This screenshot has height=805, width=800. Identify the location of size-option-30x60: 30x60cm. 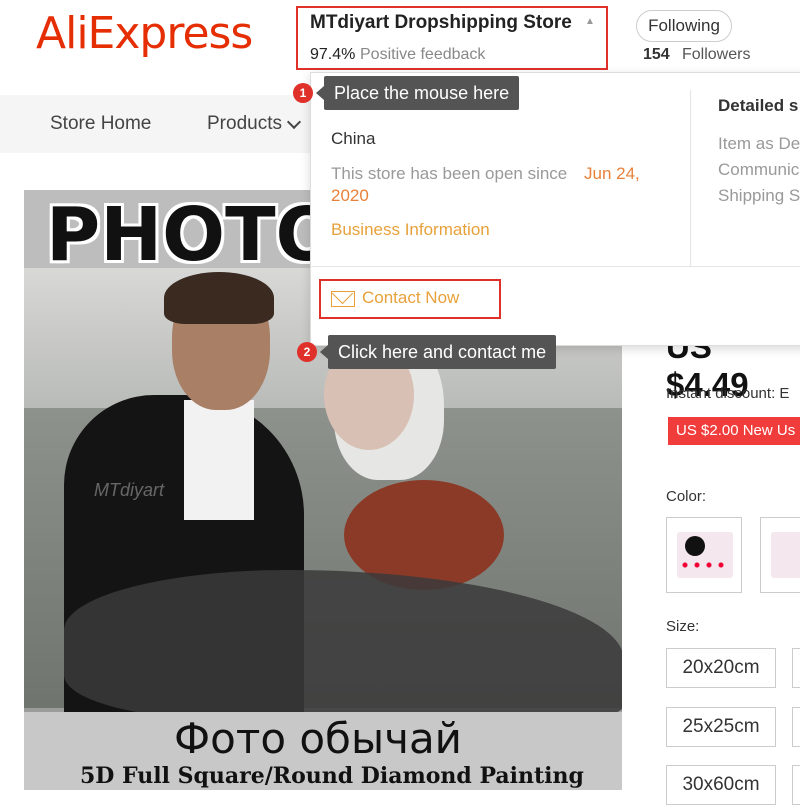
(721, 785).